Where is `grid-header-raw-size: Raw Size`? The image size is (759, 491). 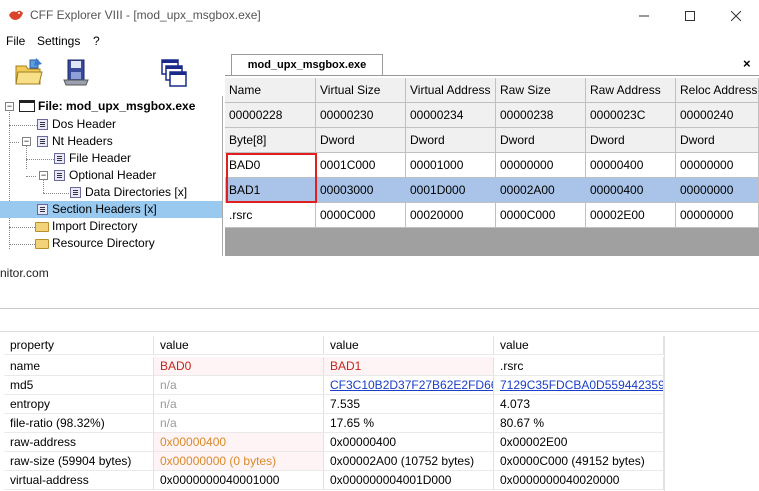 grid-header-raw-size: Raw Size is located at coordinates (541, 90).